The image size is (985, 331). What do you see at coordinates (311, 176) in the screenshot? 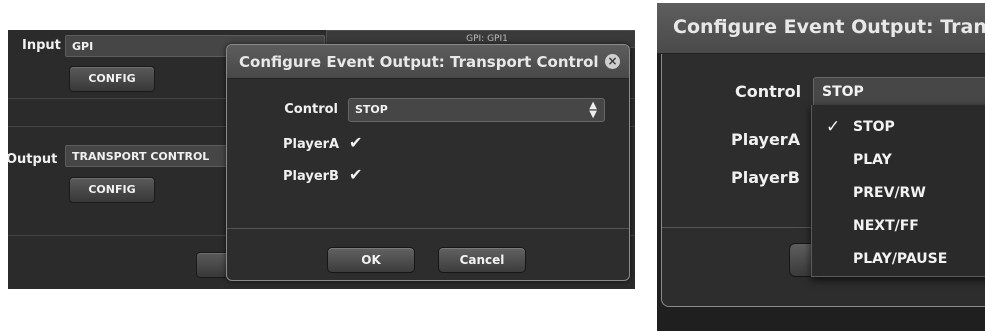
I see `player-b-label: PlayerB` at bounding box center [311, 176].